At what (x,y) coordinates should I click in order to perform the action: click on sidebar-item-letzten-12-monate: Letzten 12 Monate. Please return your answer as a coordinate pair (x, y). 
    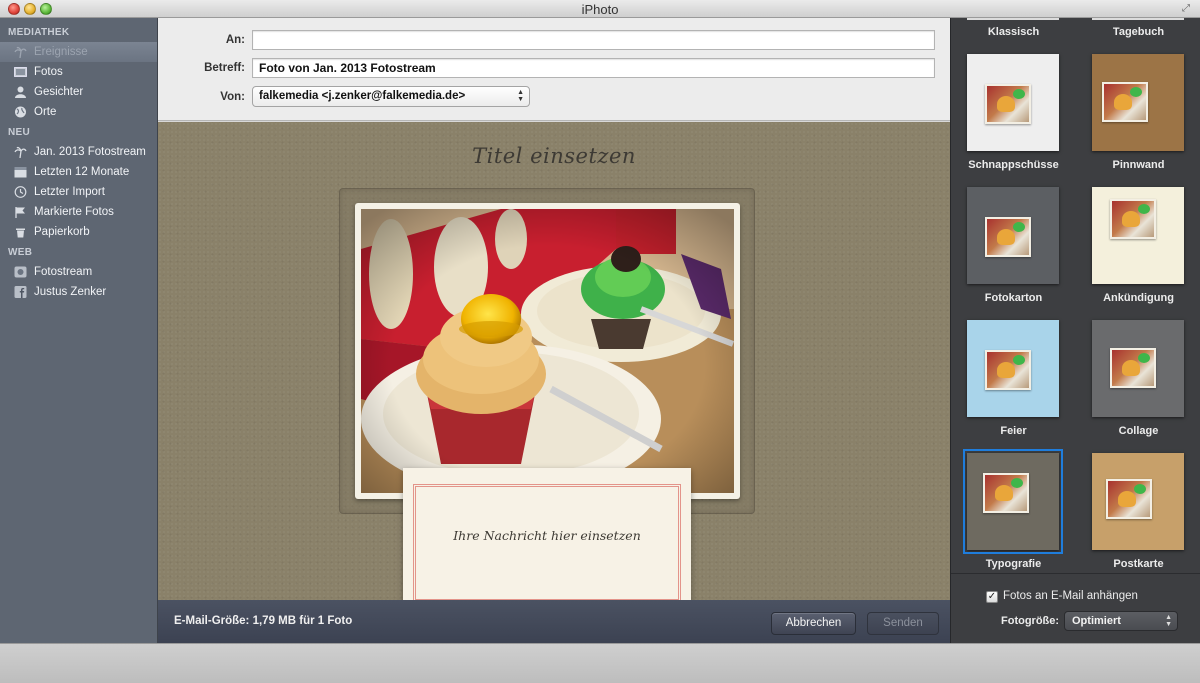
    Looking at the image, I should click on (78, 172).